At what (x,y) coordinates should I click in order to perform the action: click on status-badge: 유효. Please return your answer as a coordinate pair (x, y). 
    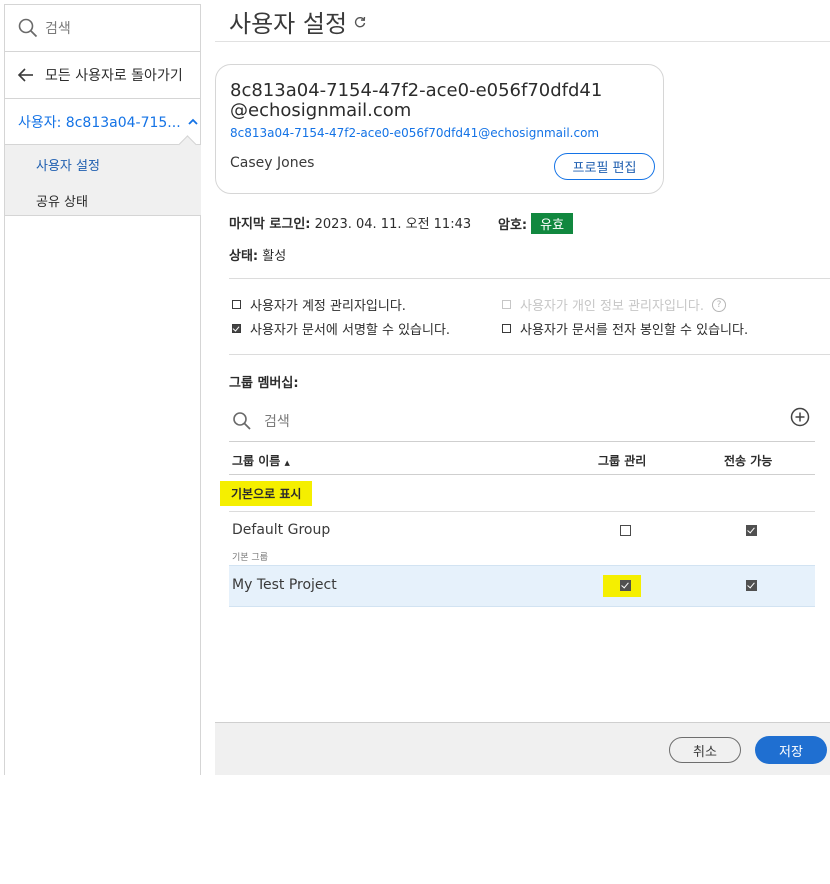
    Looking at the image, I should click on (552, 223).